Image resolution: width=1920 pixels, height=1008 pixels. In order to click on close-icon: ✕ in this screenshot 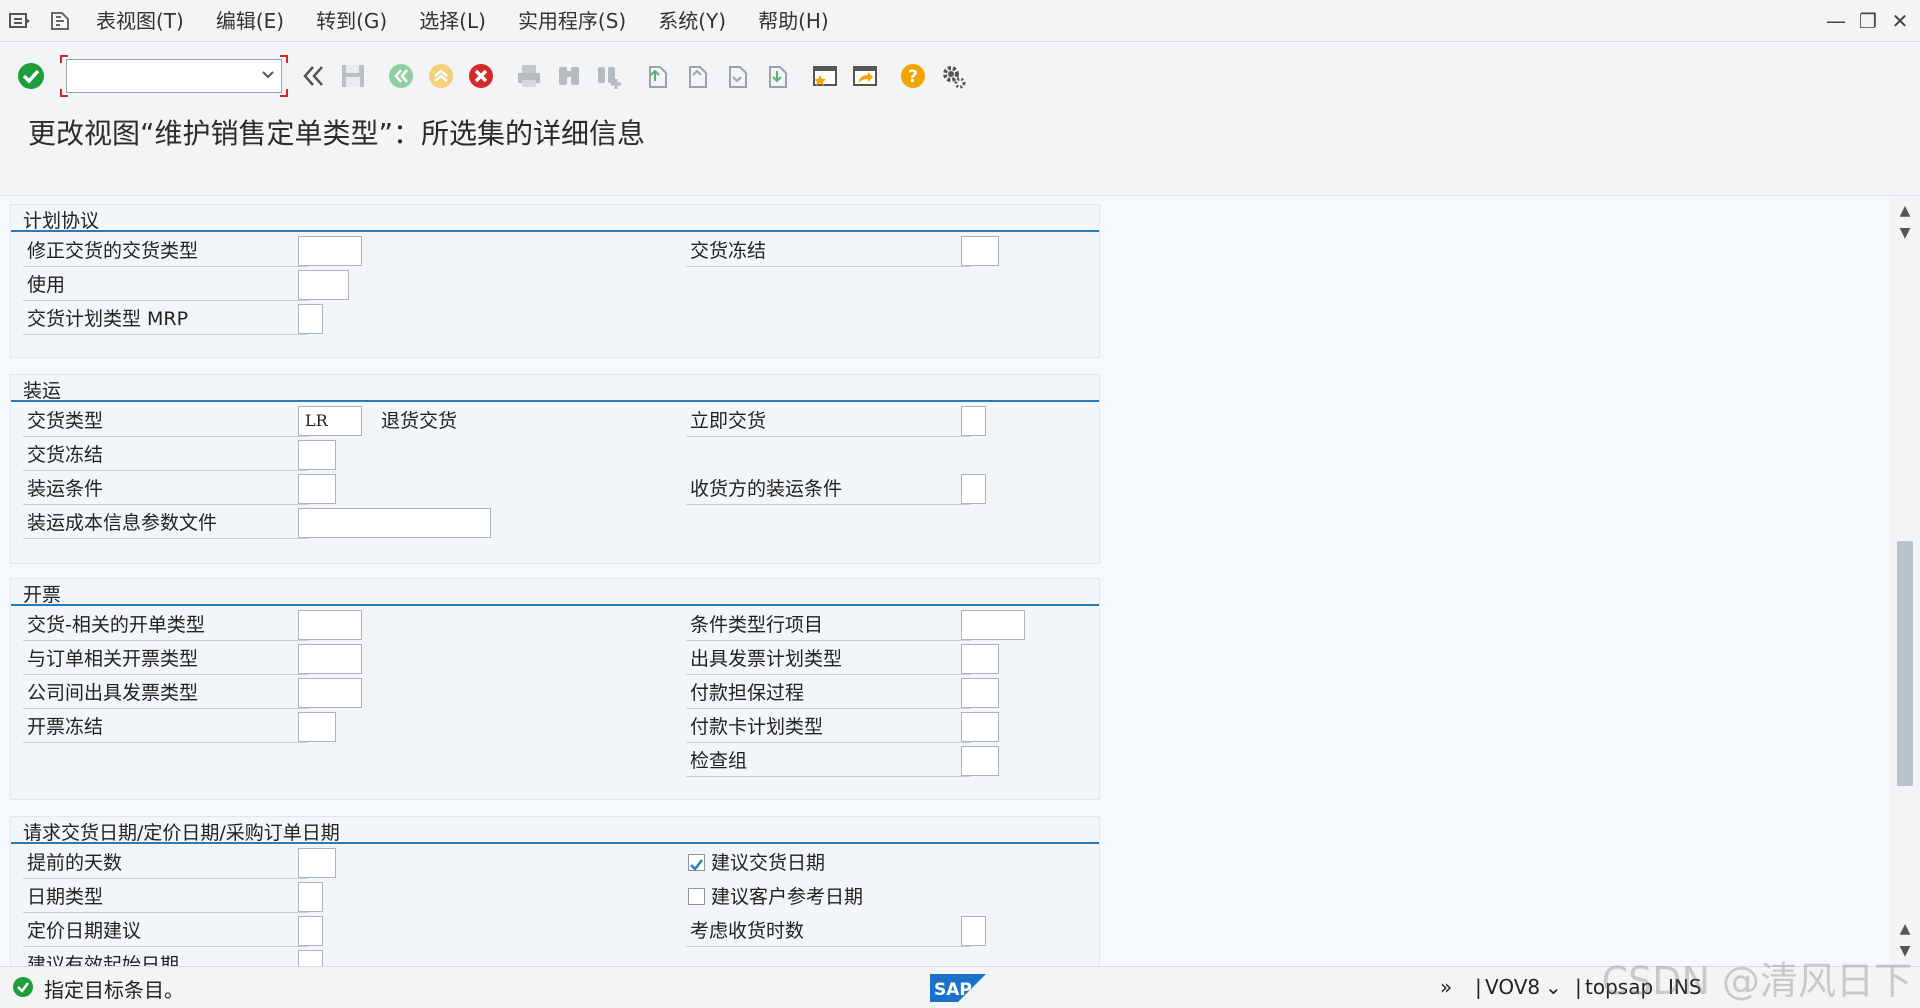, I will do `click(1900, 21)`.